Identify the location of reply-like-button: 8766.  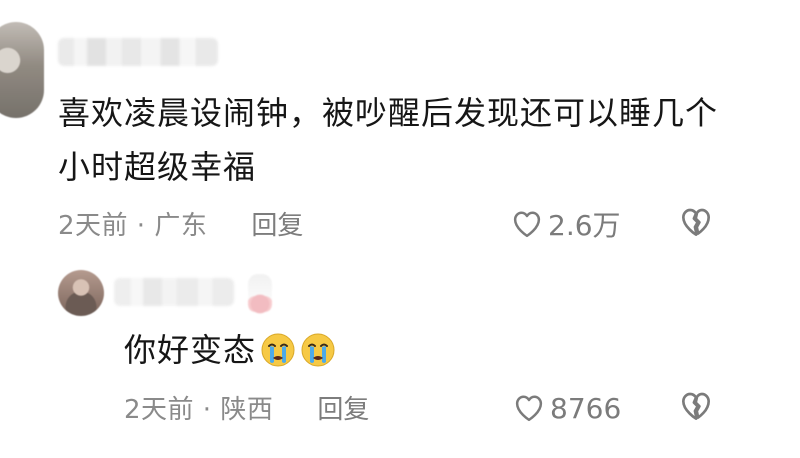
(567, 408).